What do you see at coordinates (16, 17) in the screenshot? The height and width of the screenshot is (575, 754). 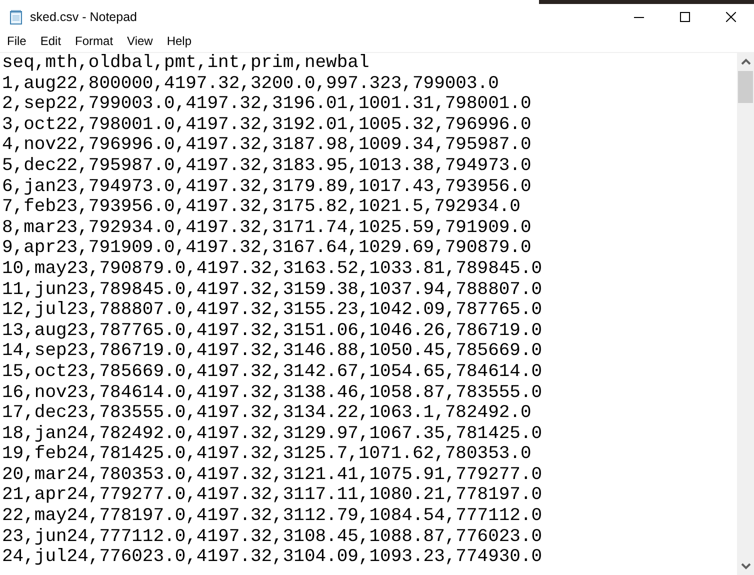 I see `notepad-icon` at bounding box center [16, 17].